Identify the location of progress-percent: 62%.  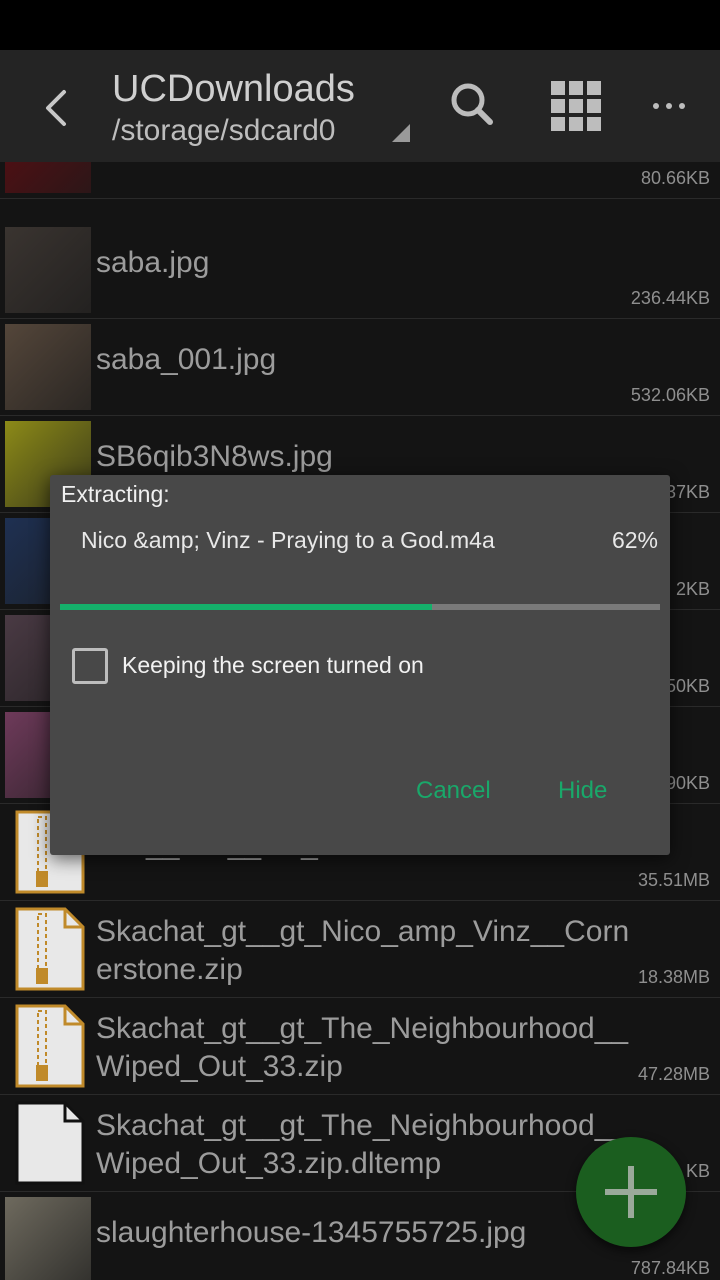
(634, 540).